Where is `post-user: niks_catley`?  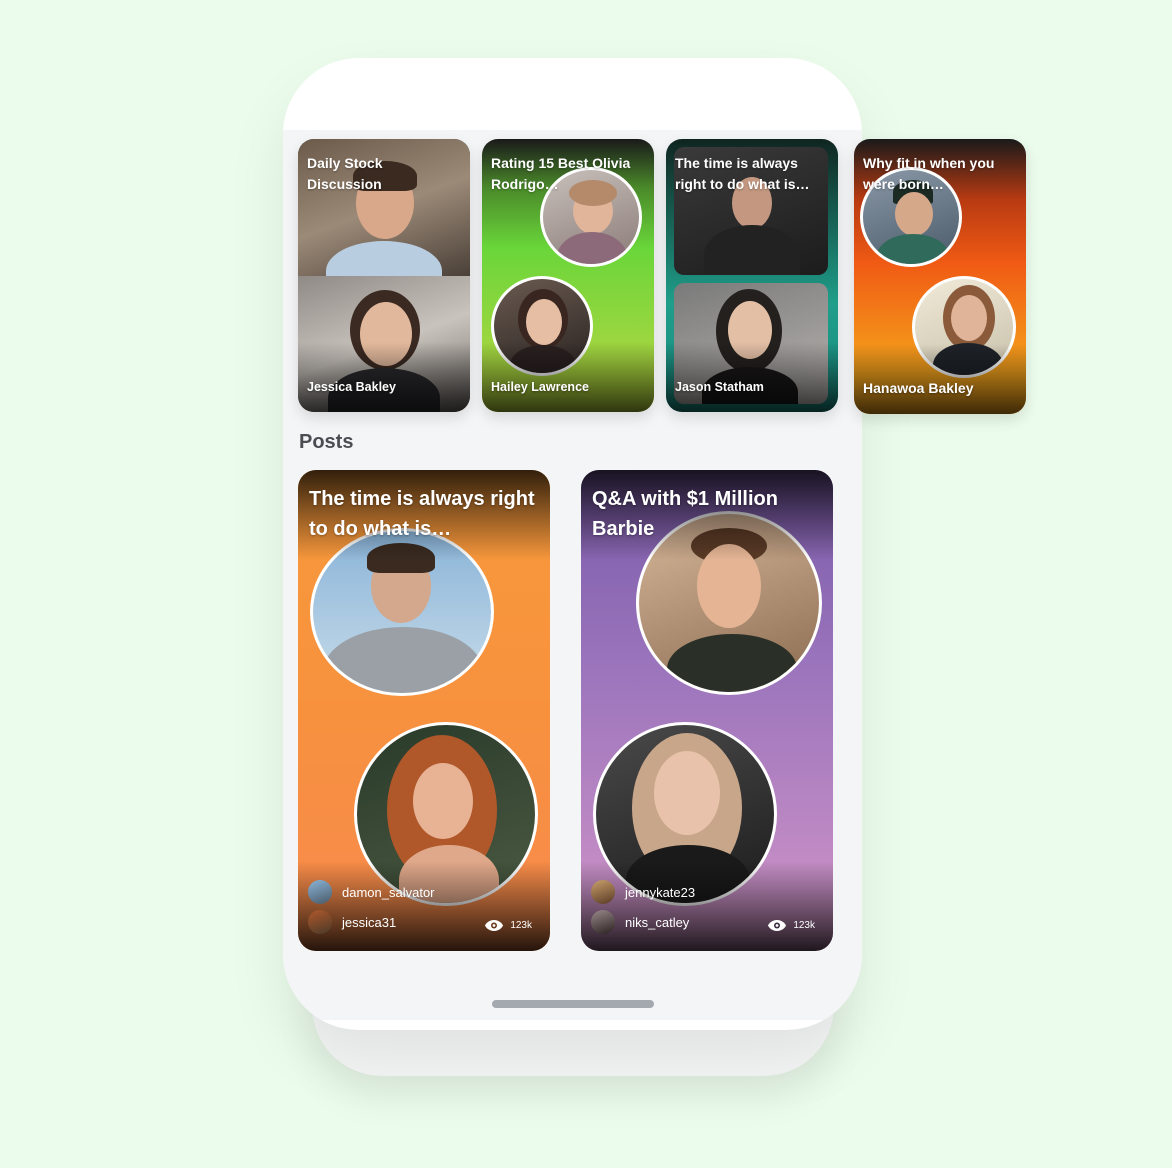
post-user: niks_catley is located at coordinates (640, 922).